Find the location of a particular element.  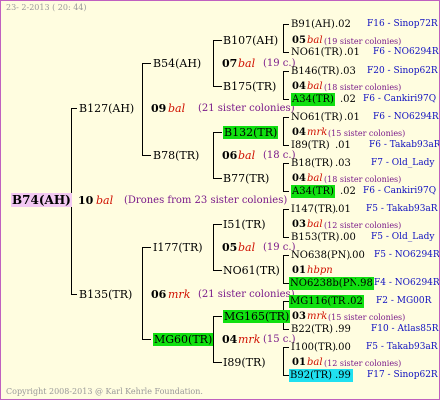

gen2-tag: mrk is located at coordinates (249, 339).